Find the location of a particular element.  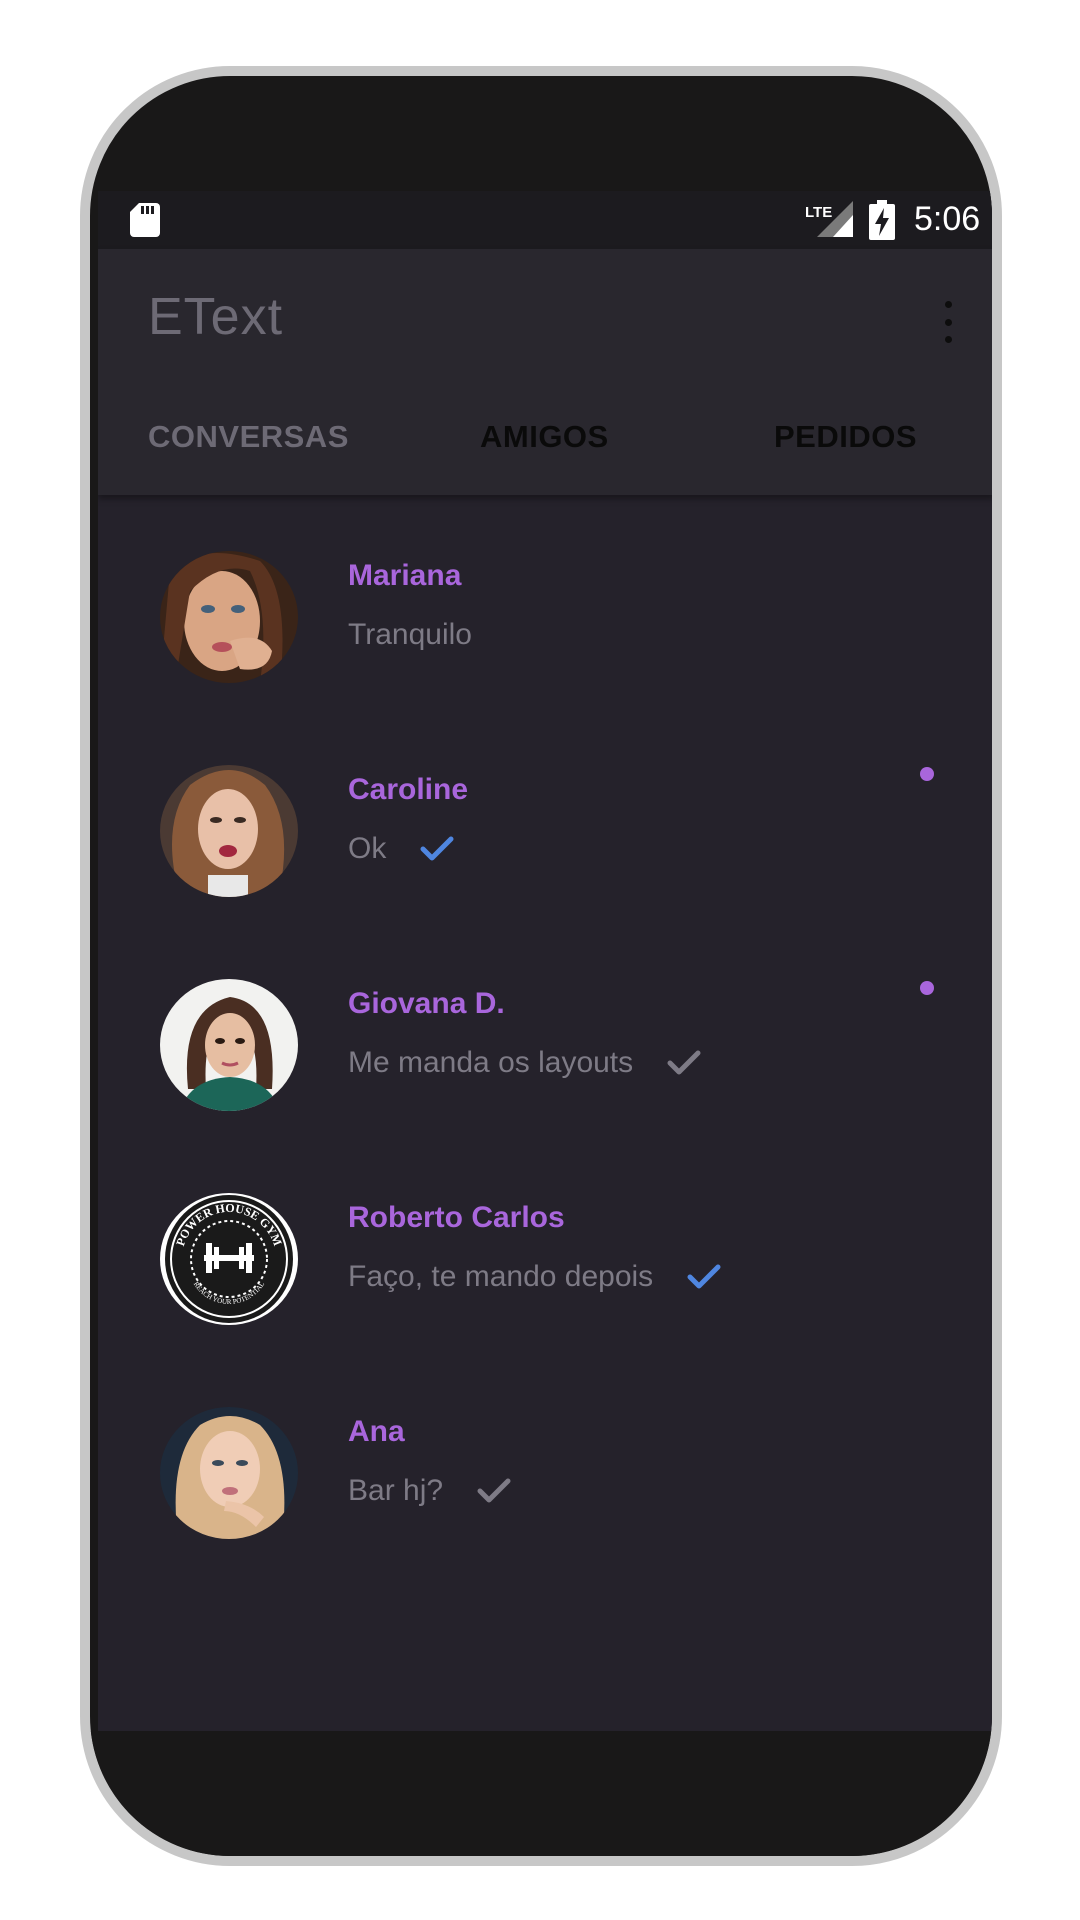

tab-conversas: CONVERSAS is located at coordinates (248, 437).